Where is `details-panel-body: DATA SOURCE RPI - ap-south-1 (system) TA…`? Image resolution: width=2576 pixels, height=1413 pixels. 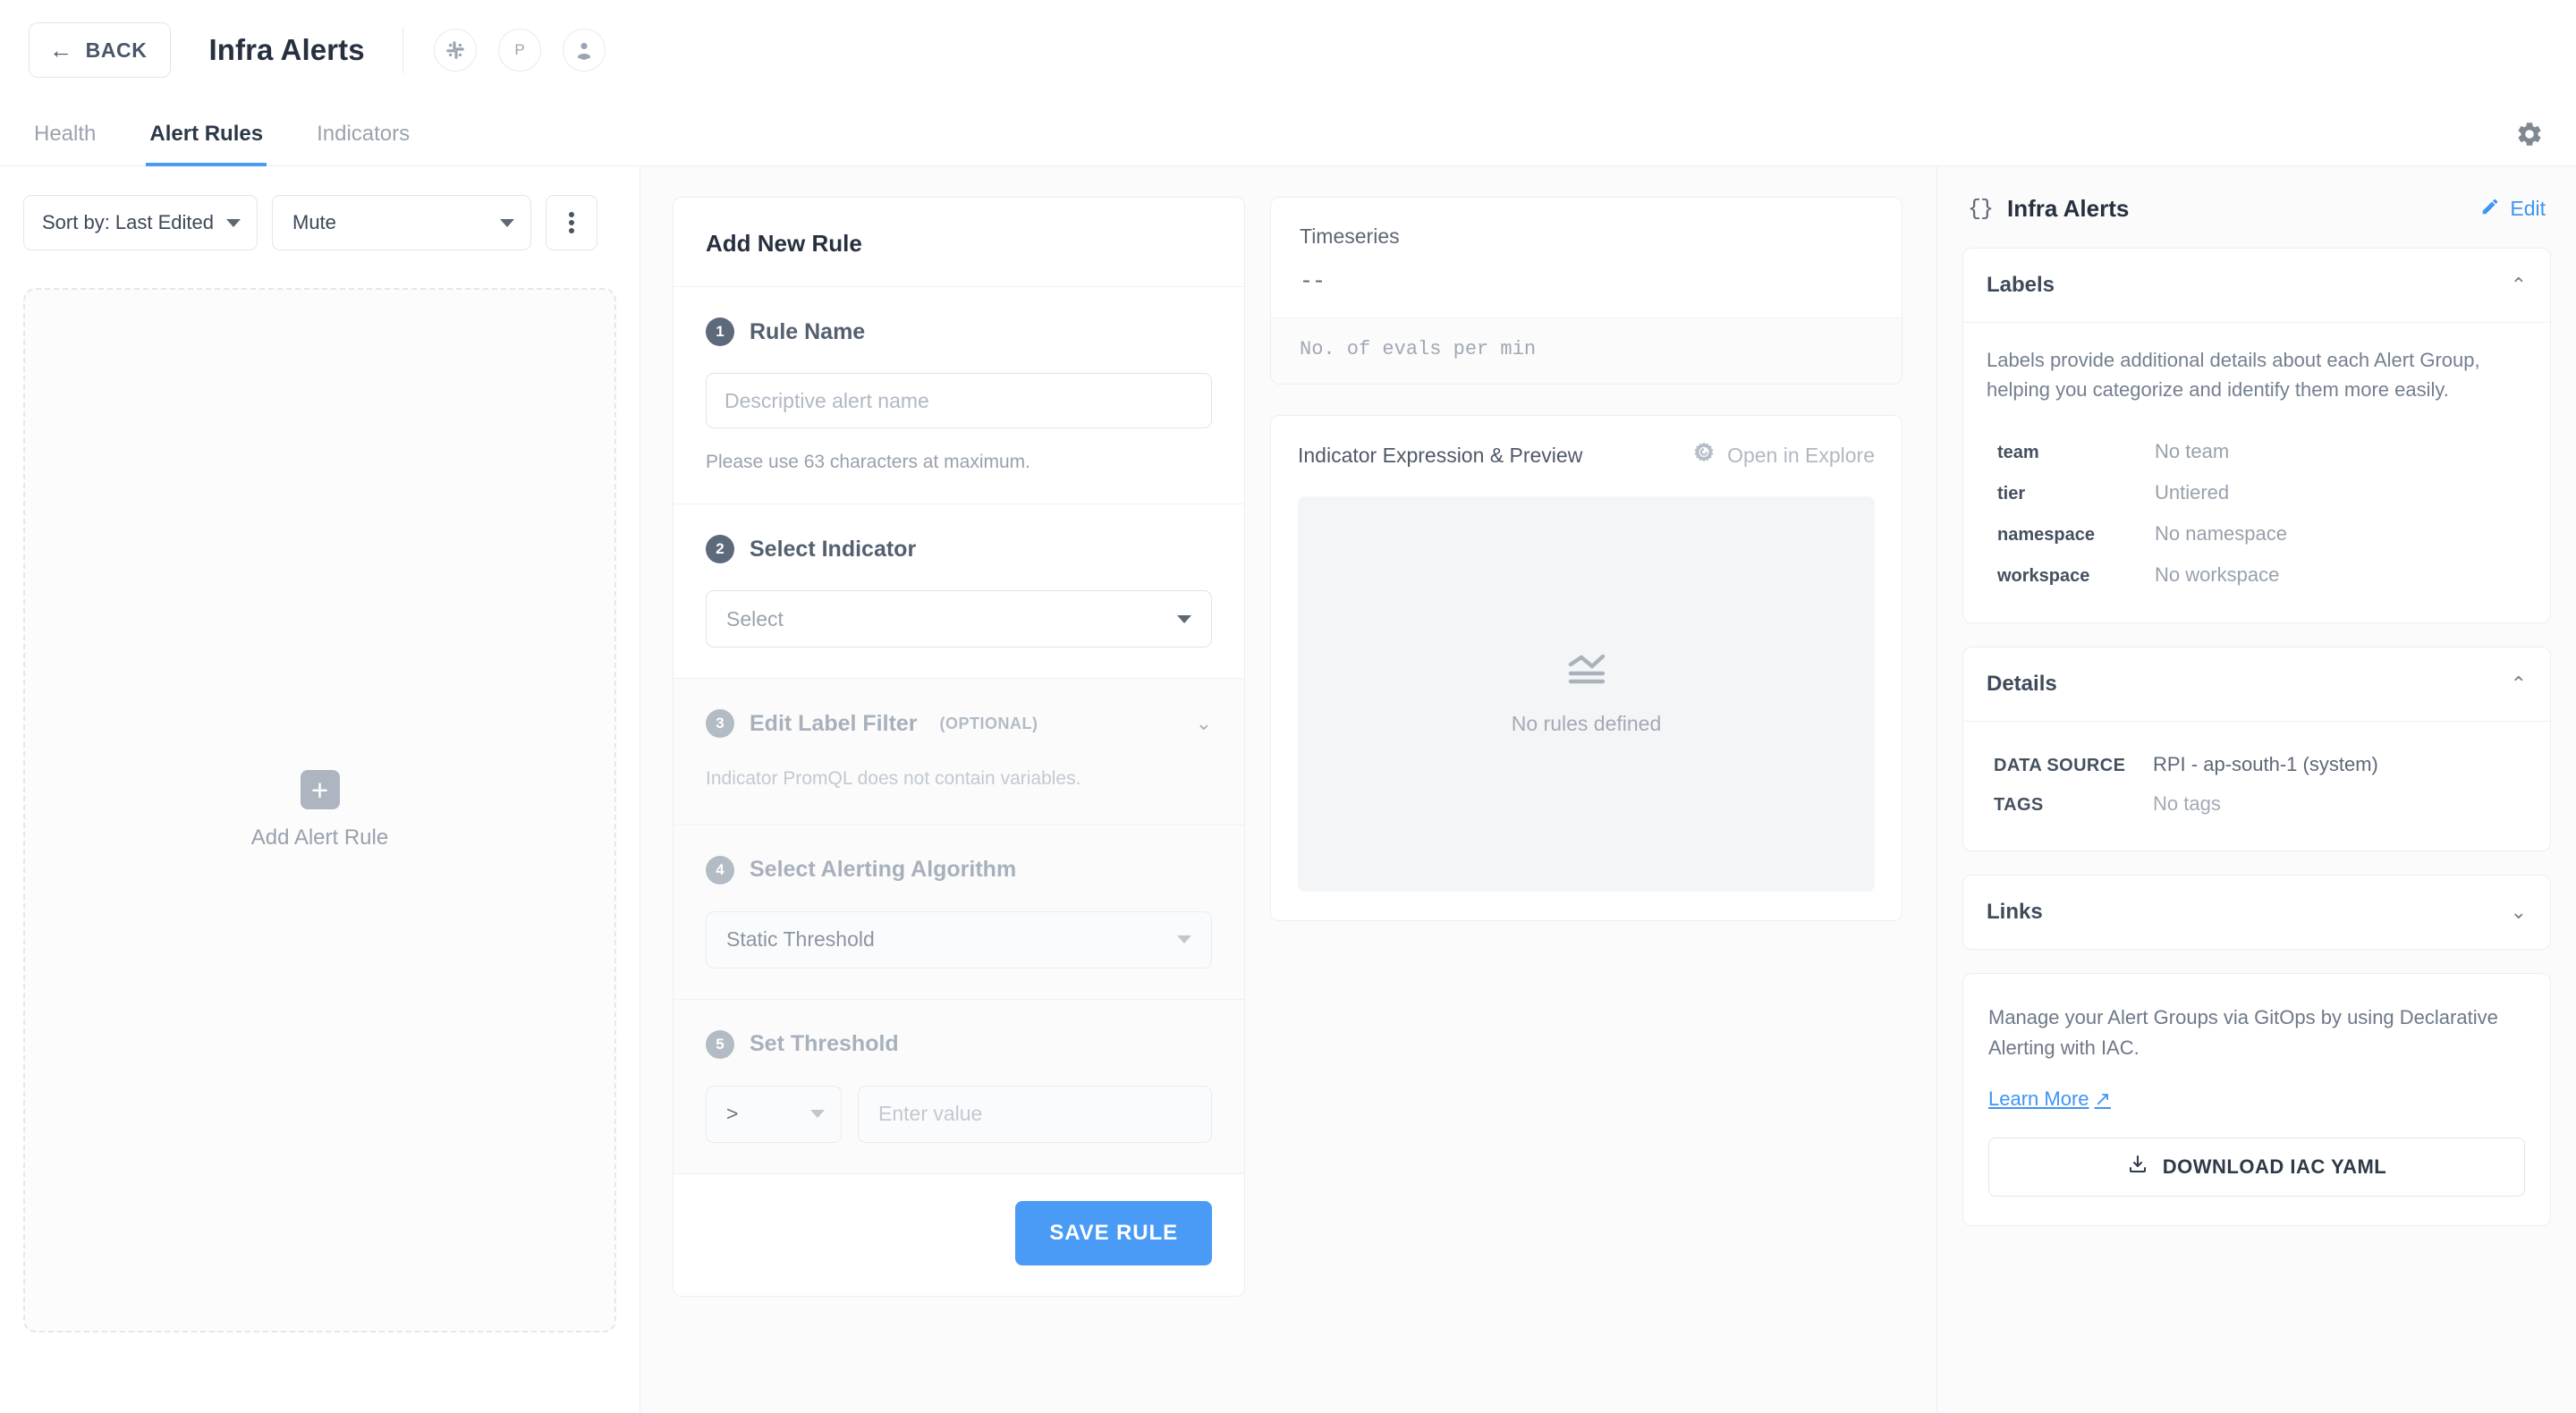
details-panel-body: DATA SOURCE RPI - ap-south-1 (system) TA… is located at coordinates (2256, 786).